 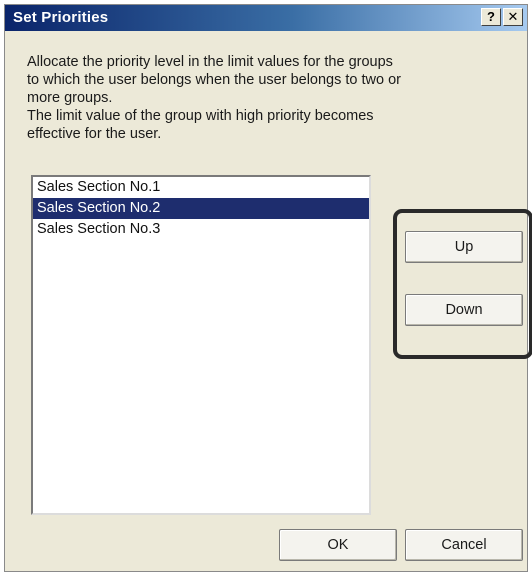 What do you see at coordinates (61, 17) in the screenshot?
I see `dialog-title: Set Priorities` at bounding box center [61, 17].